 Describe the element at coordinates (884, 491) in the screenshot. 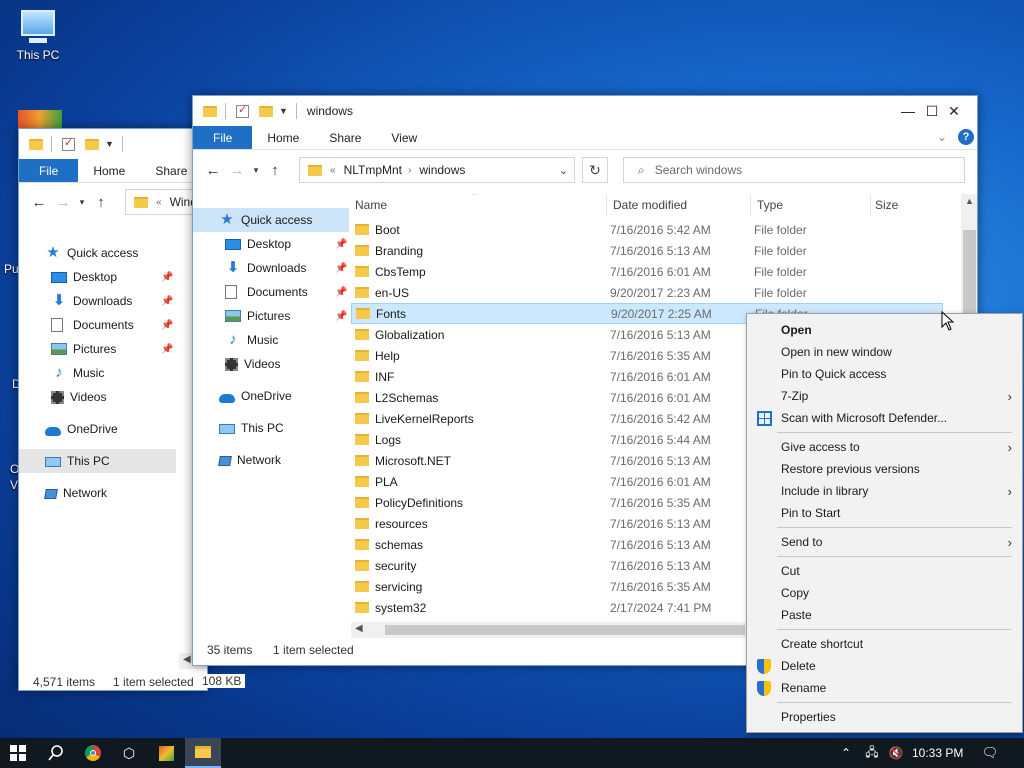

I see `menu-item-include-in-library: Include in library ›` at that location.